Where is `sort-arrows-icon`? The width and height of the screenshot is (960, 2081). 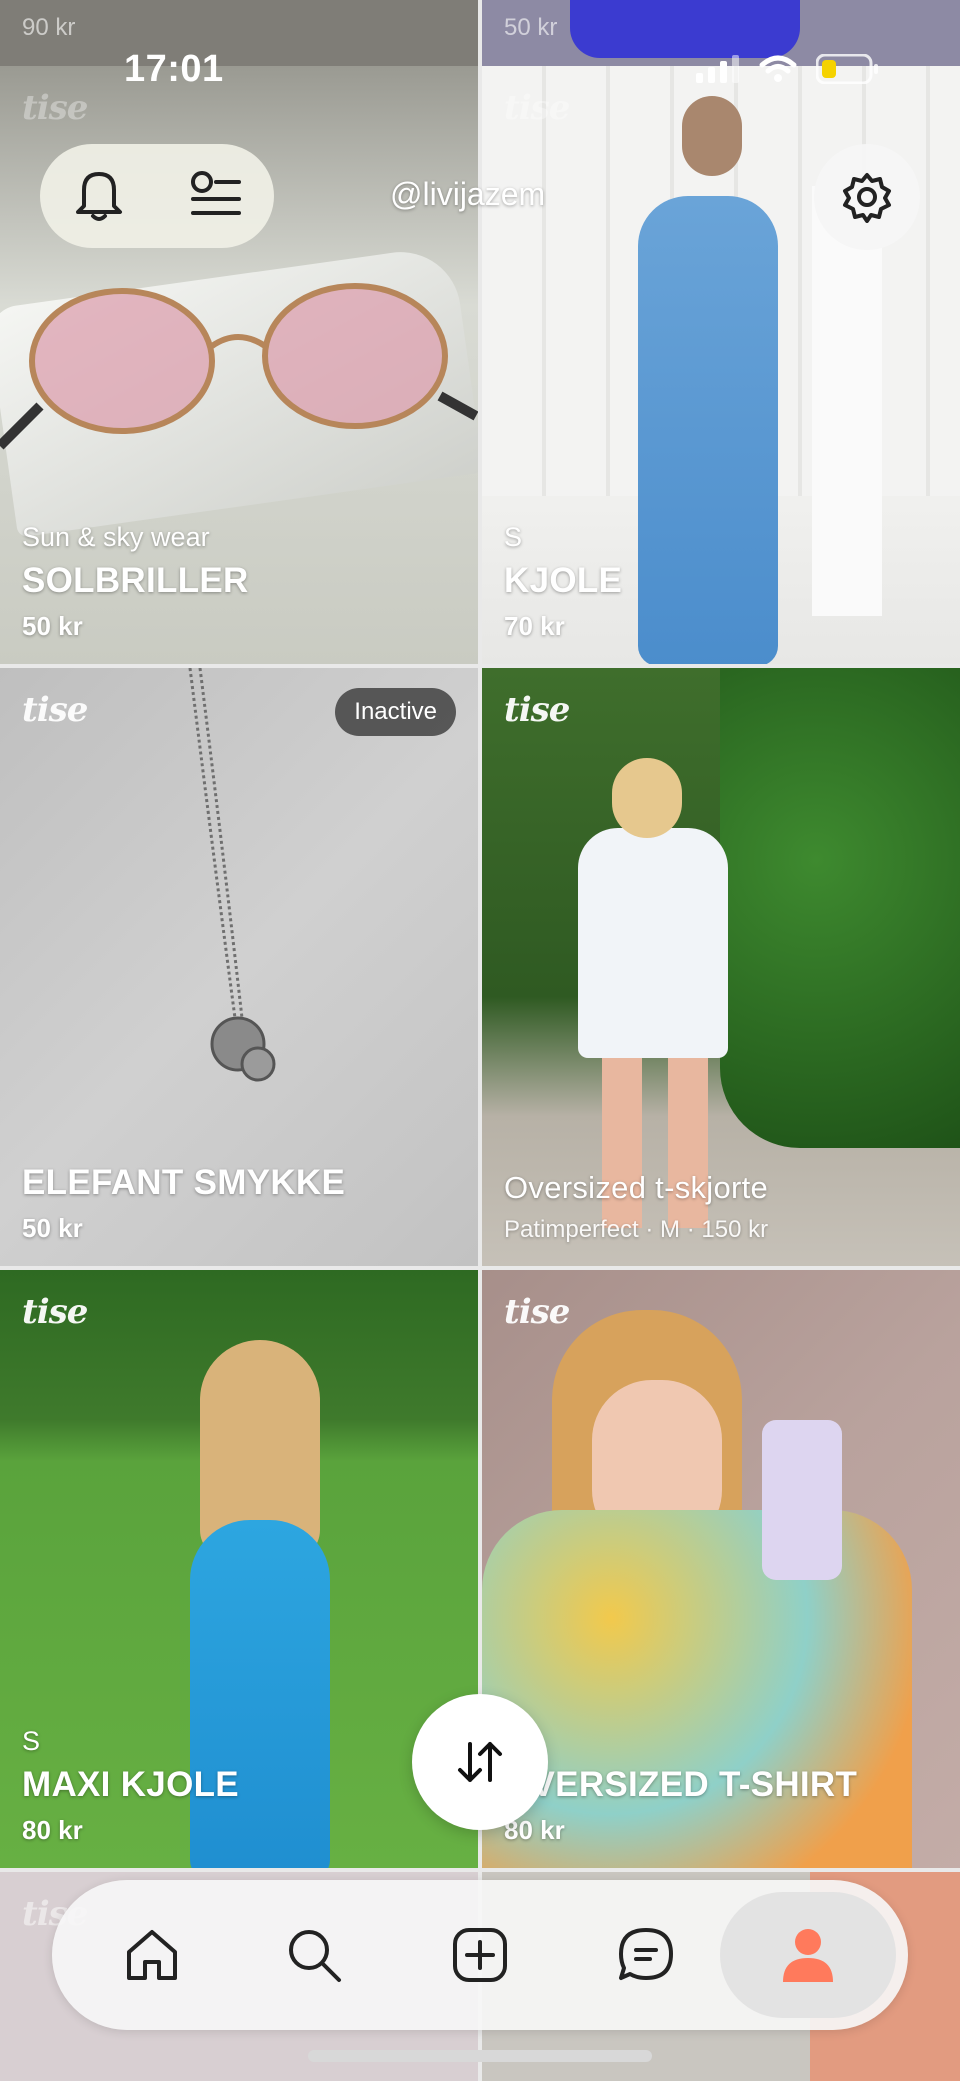 sort-arrows-icon is located at coordinates (480, 1762).